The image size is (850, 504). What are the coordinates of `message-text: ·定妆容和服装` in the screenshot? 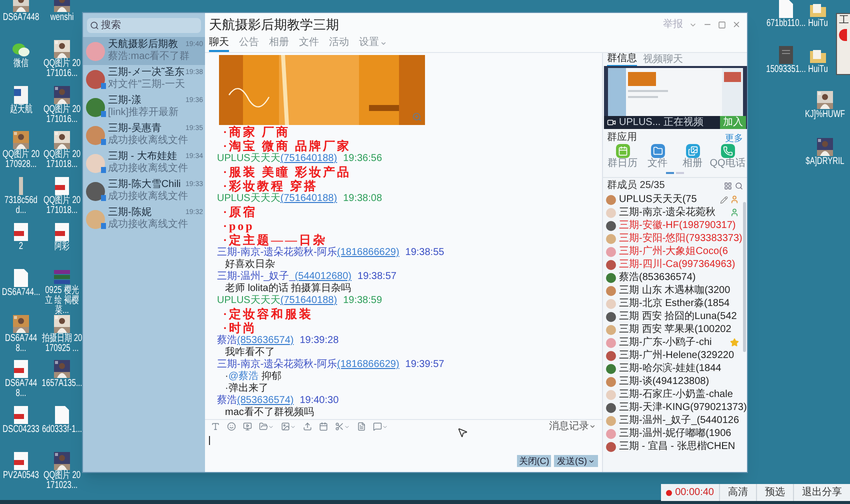 It's located at (268, 314).